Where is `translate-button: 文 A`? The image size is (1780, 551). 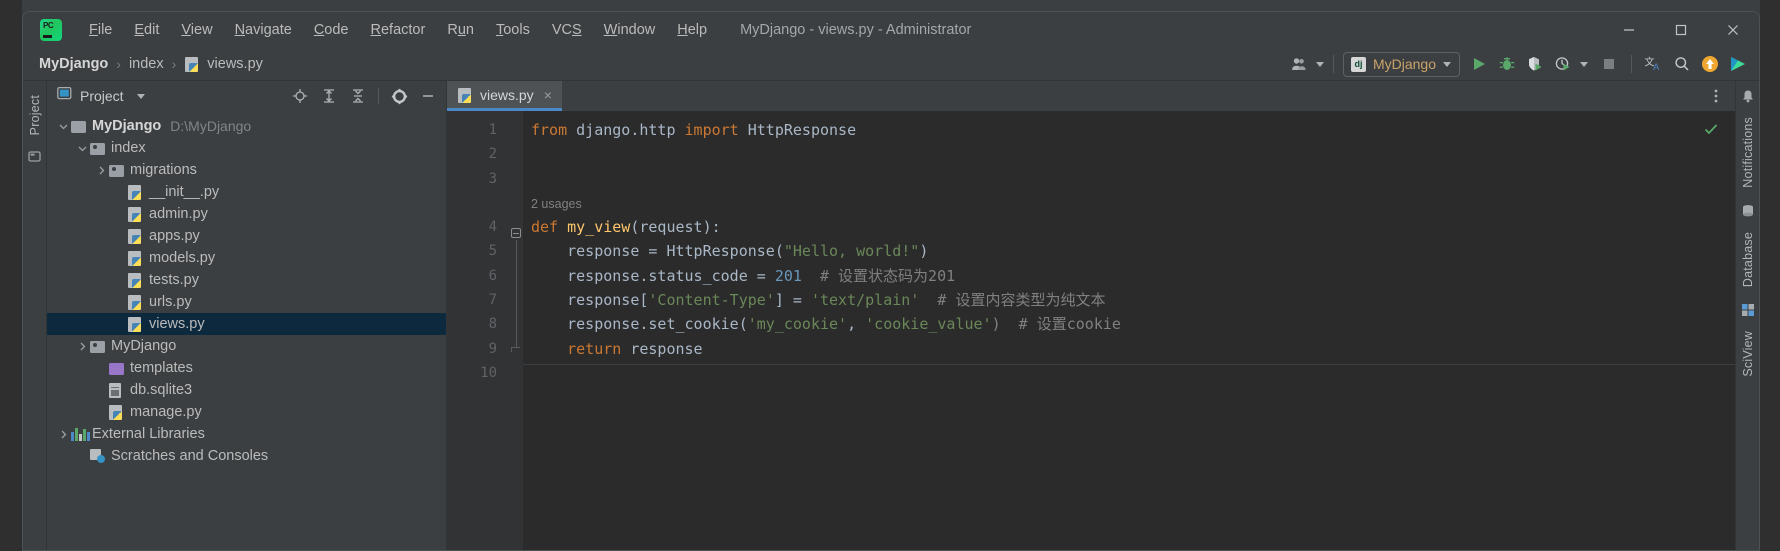 translate-button: 文 A is located at coordinates (1654, 64).